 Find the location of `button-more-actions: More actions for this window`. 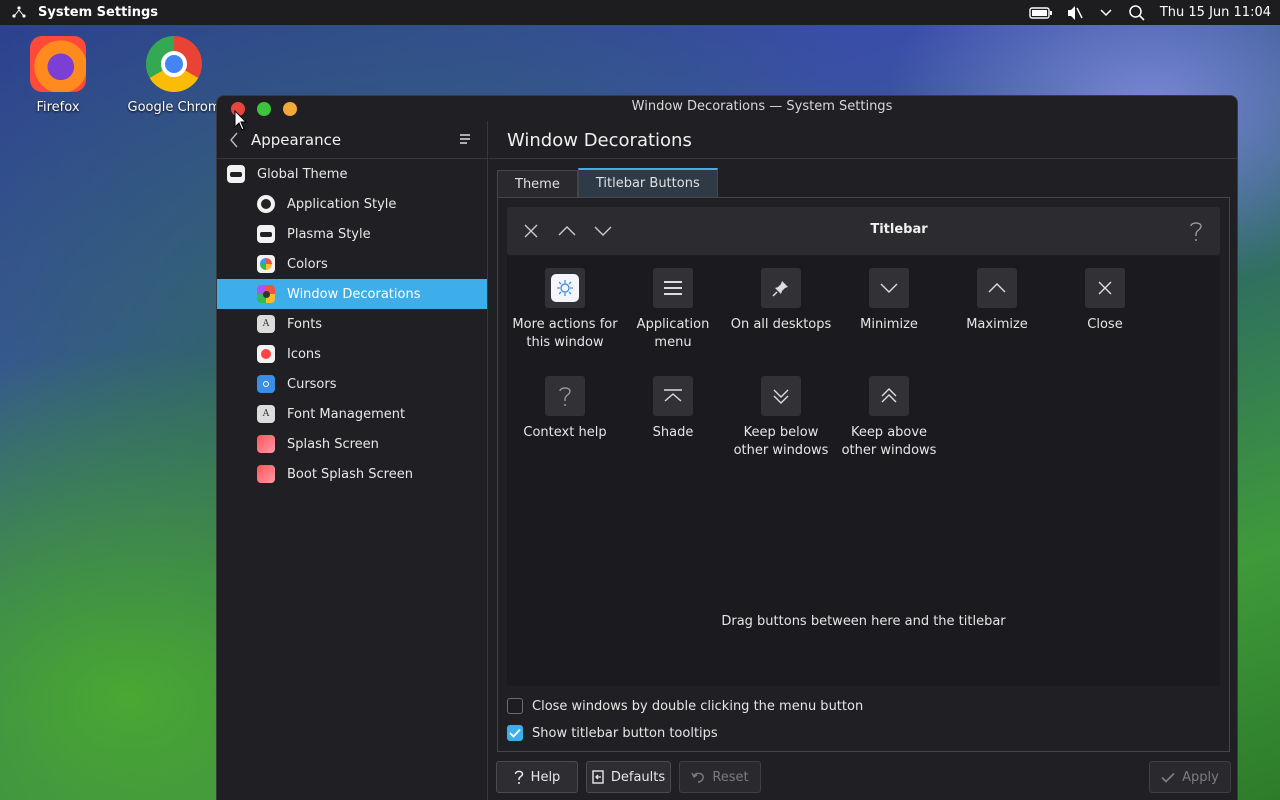

button-more-actions: More actions for this window is located at coordinates (565, 310).